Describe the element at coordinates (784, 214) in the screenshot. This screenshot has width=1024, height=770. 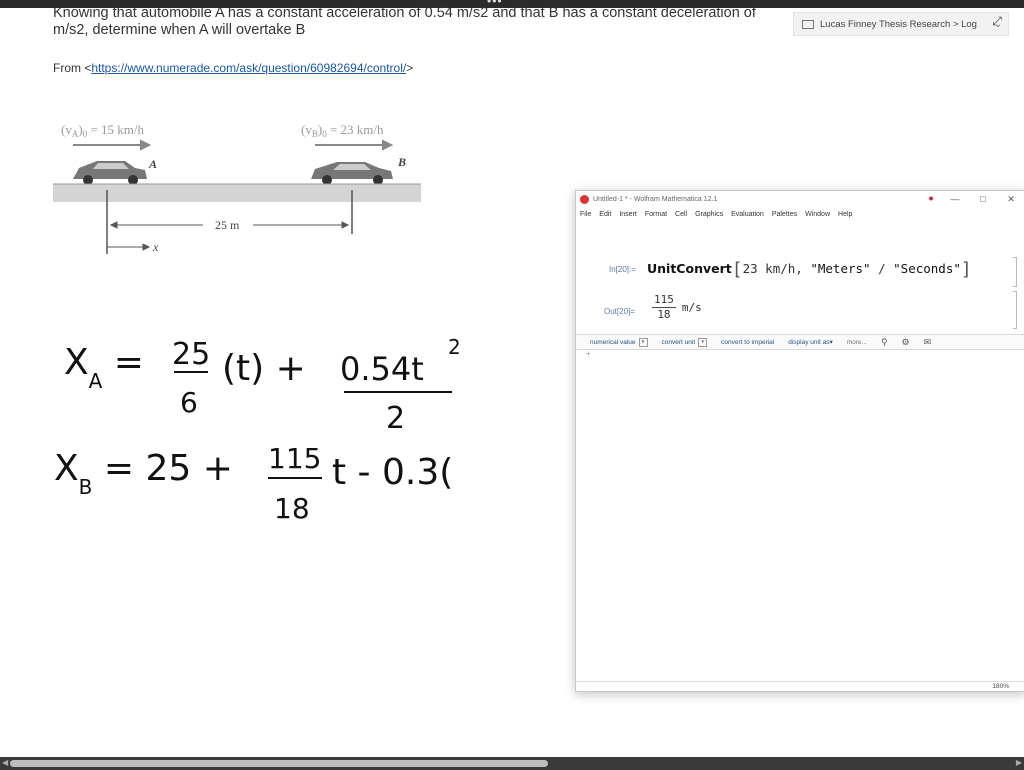
I see `menu-palettes: Palettes` at that location.